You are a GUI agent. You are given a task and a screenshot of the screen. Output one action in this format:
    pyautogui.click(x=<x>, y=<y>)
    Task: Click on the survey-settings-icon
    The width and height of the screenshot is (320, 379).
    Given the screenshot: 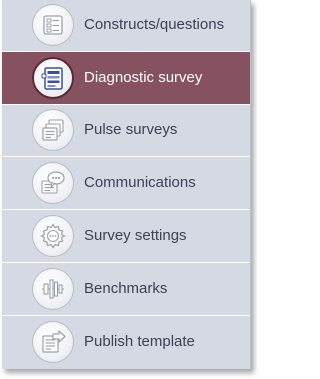 What is the action you would take?
    pyautogui.click(x=53, y=236)
    